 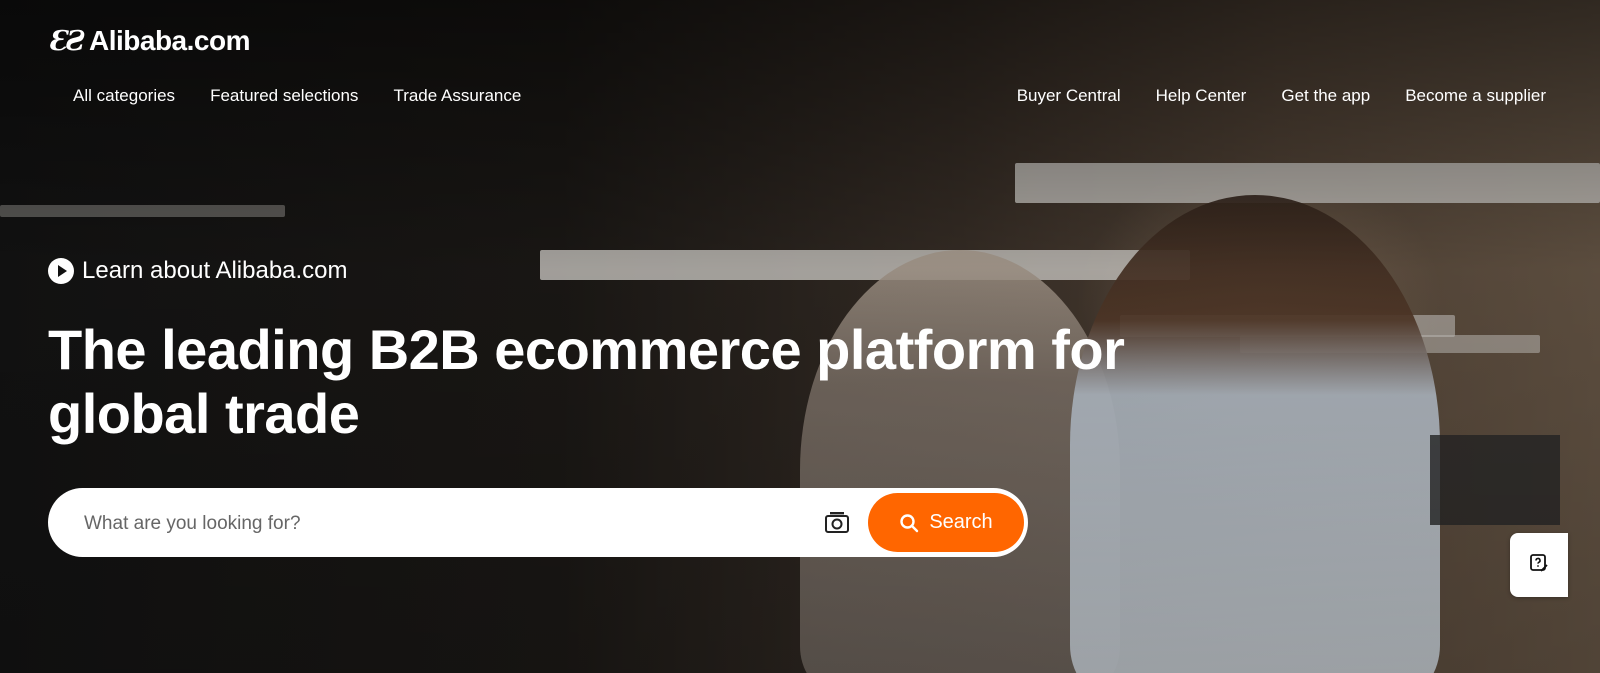 What do you see at coordinates (909, 523) in the screenshot?
I see `search-icon` at bounding box center [909, 523].